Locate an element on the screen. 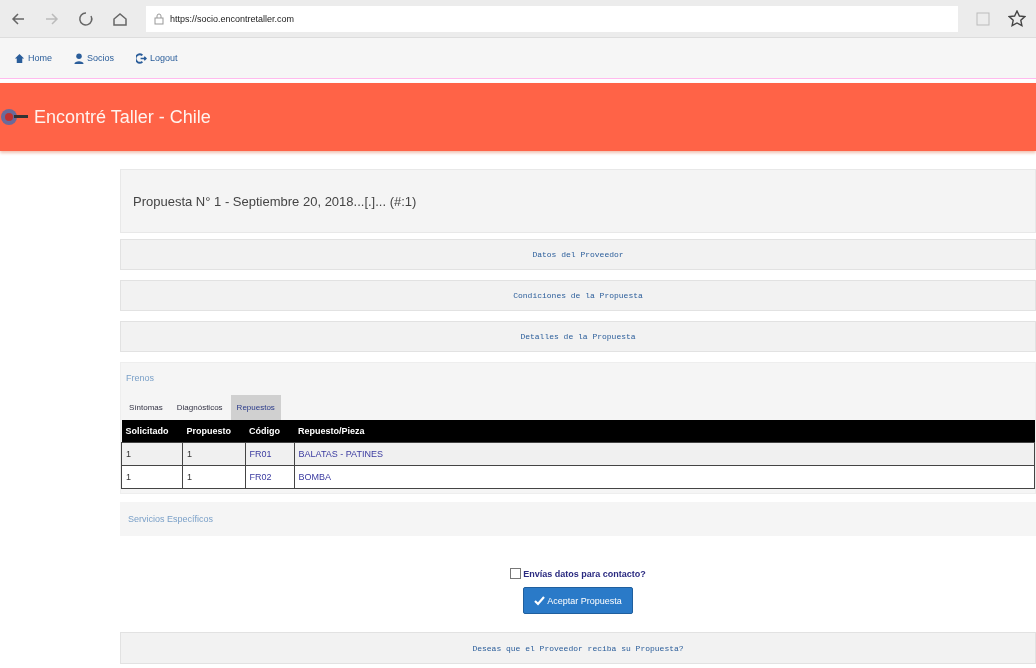 This screenshot has height=668, width=1036. back-icon is located at coordinates (18, 18).